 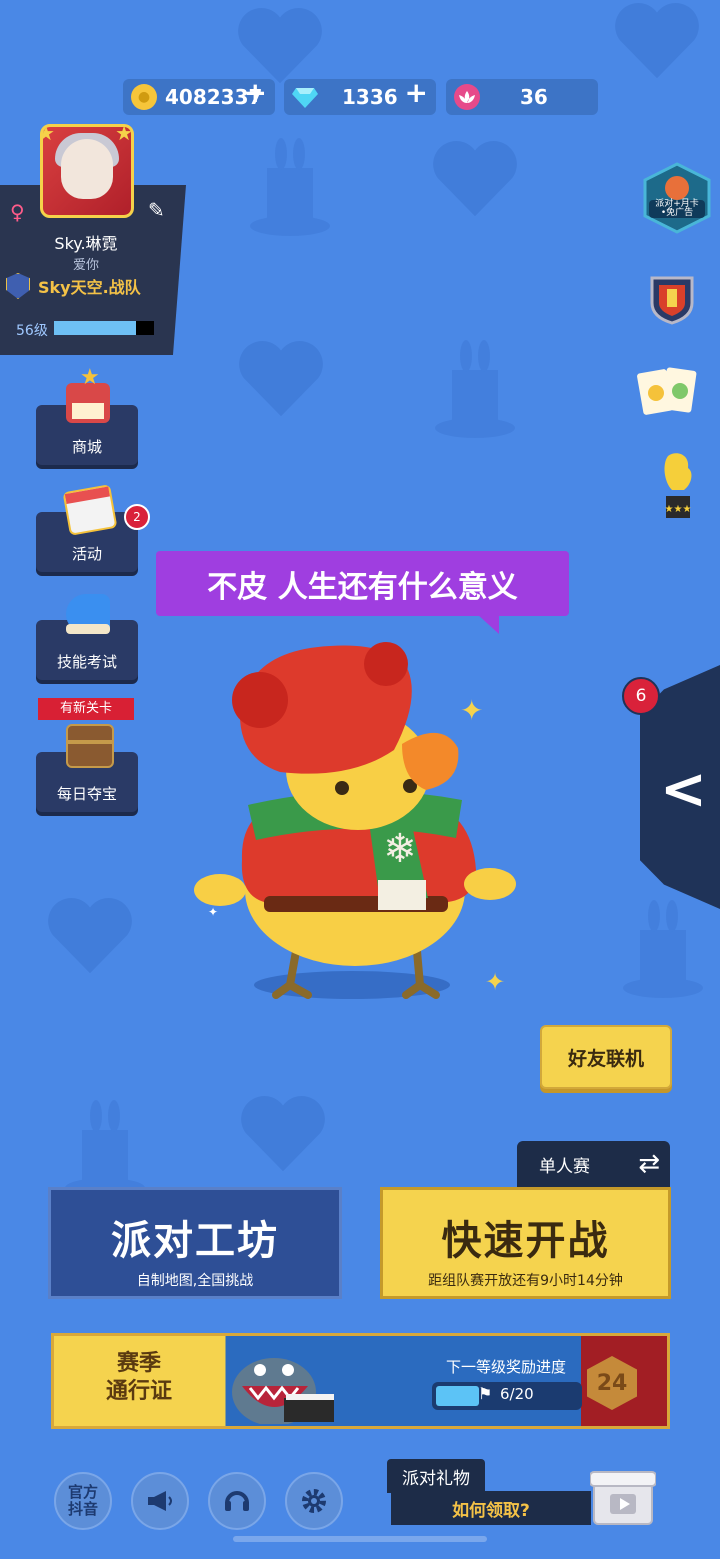 What do you see at coordinates (593, 1164) in the screenshot?
I see `game-mode-selector: 单人赛 ⇄` at bounding box center [593, 1164].